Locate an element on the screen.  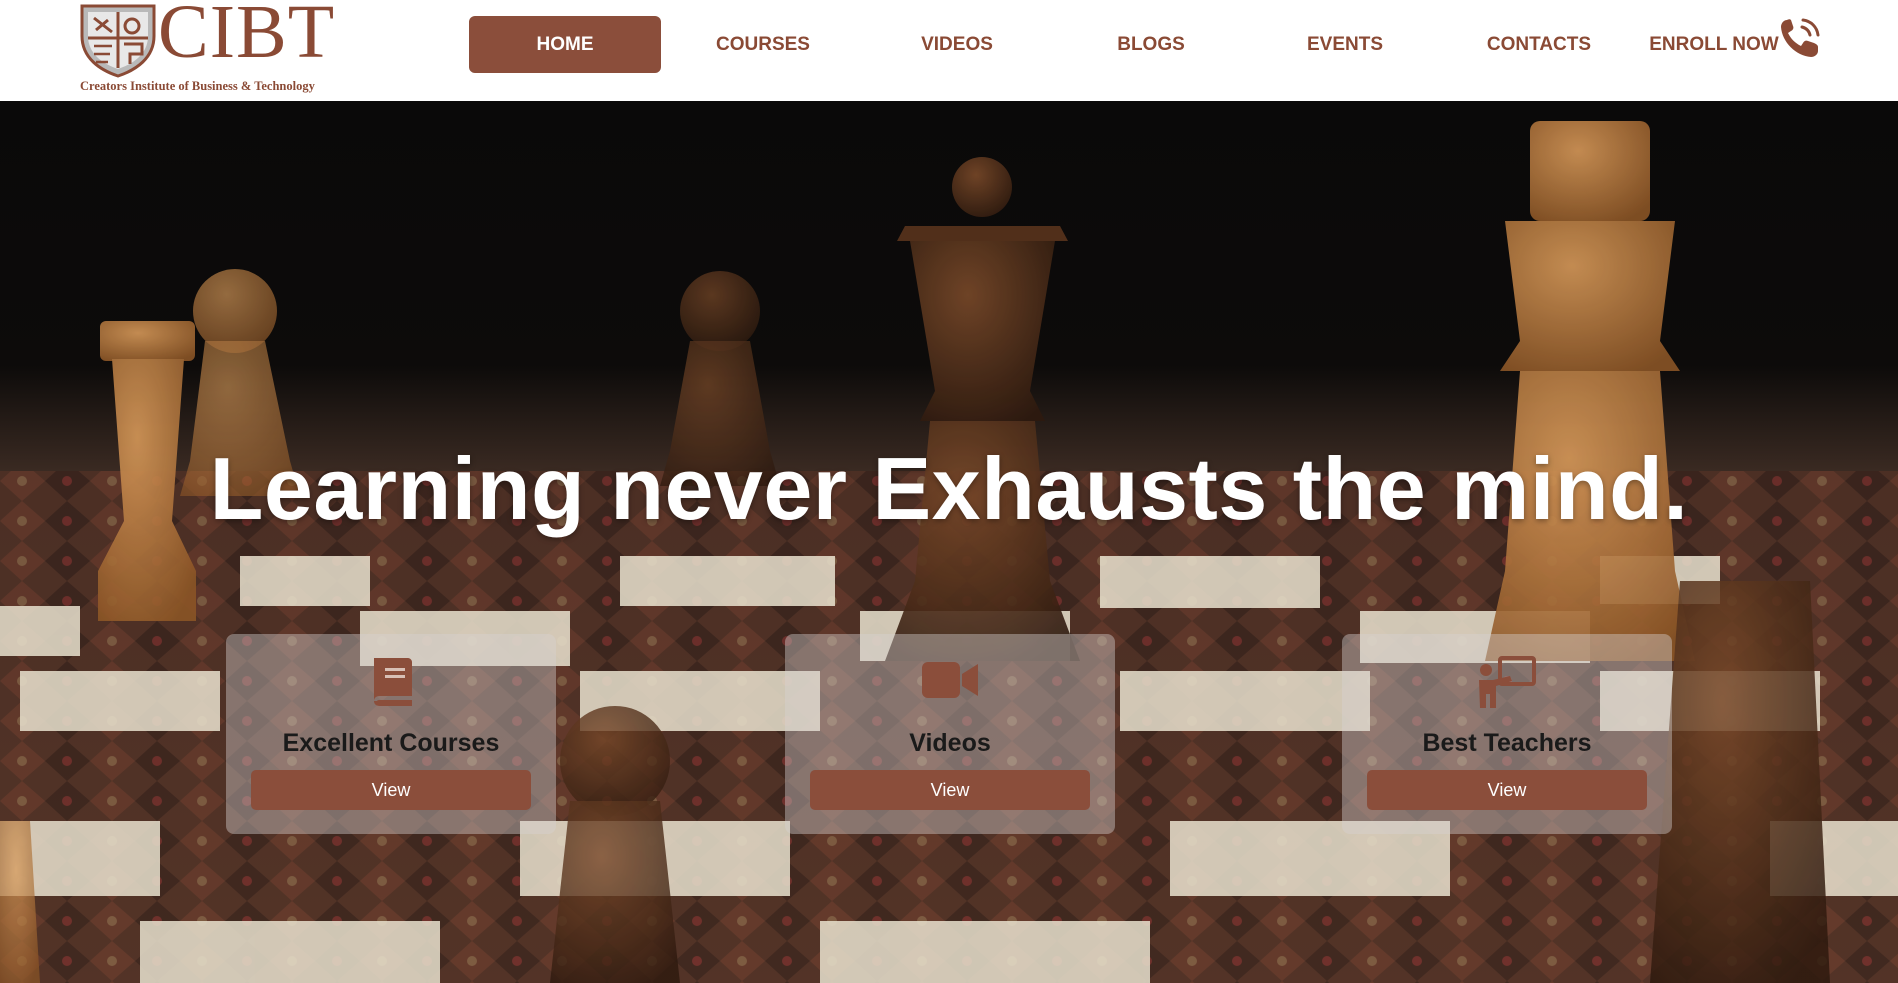
view-teachers-button: View is located at coordinates (1507, 790).